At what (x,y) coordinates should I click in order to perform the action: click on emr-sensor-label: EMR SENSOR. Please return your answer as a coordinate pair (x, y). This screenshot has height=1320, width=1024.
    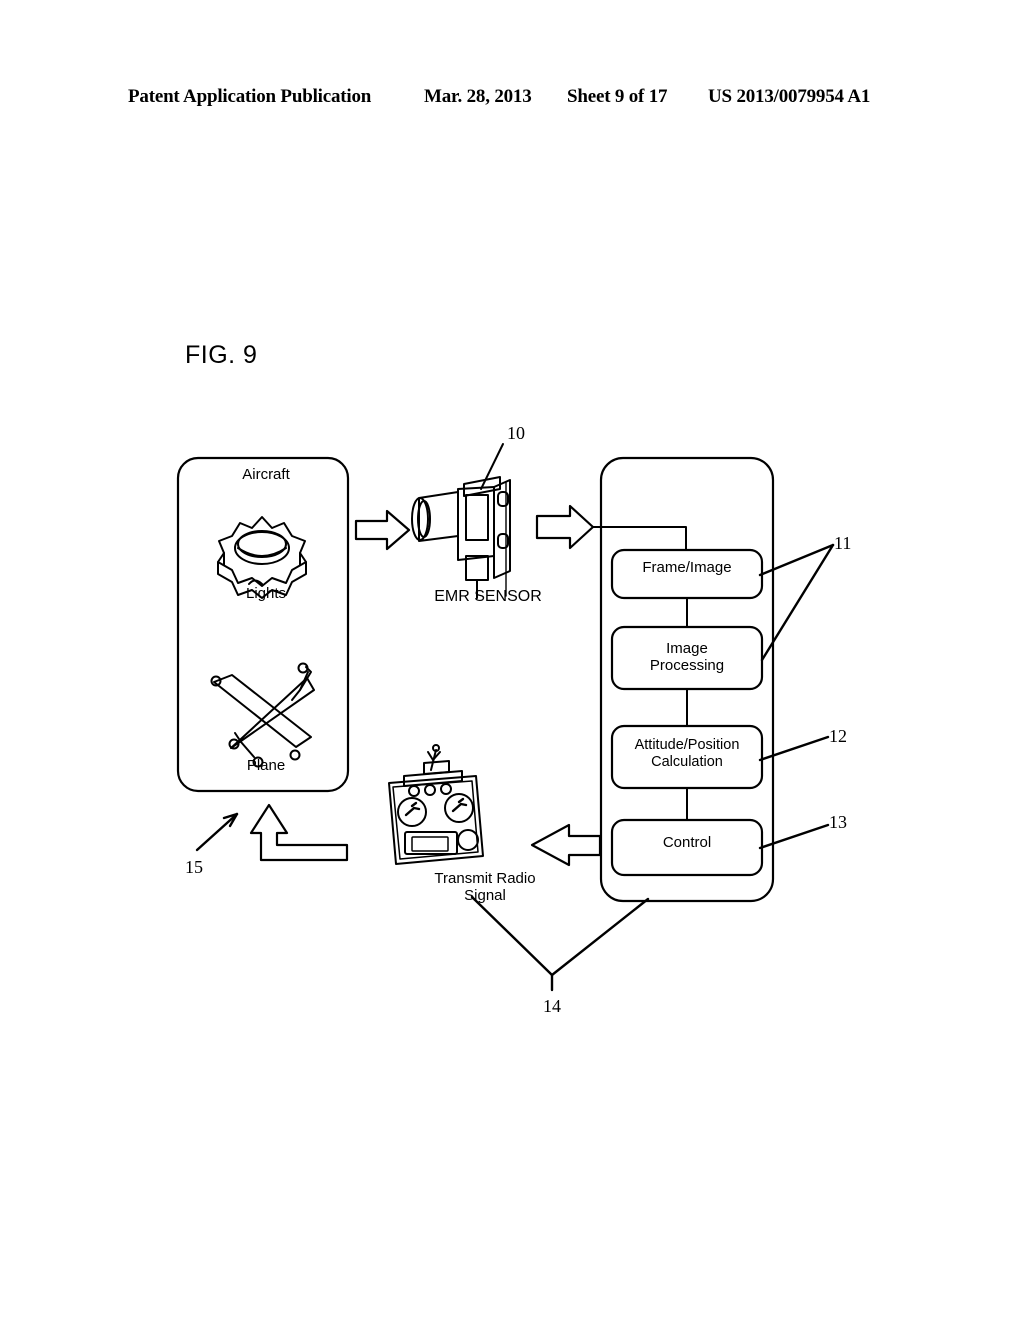
    Looking at the image, I should click on (488, 596).